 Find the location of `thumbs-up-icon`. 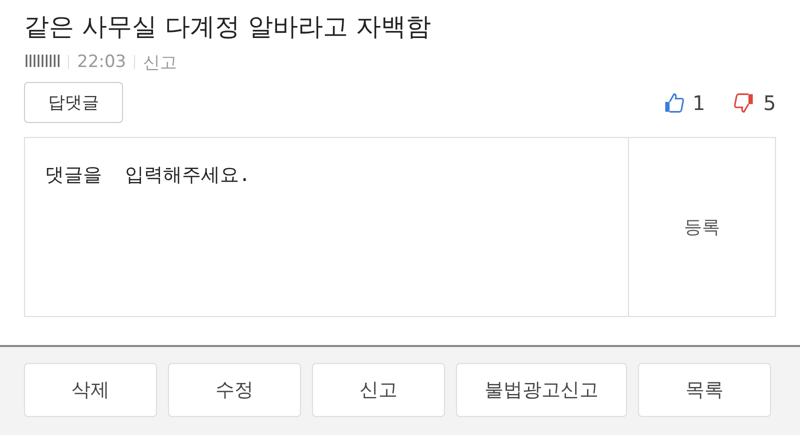

thumbs-up-icon is located at coordinates (673, 103).